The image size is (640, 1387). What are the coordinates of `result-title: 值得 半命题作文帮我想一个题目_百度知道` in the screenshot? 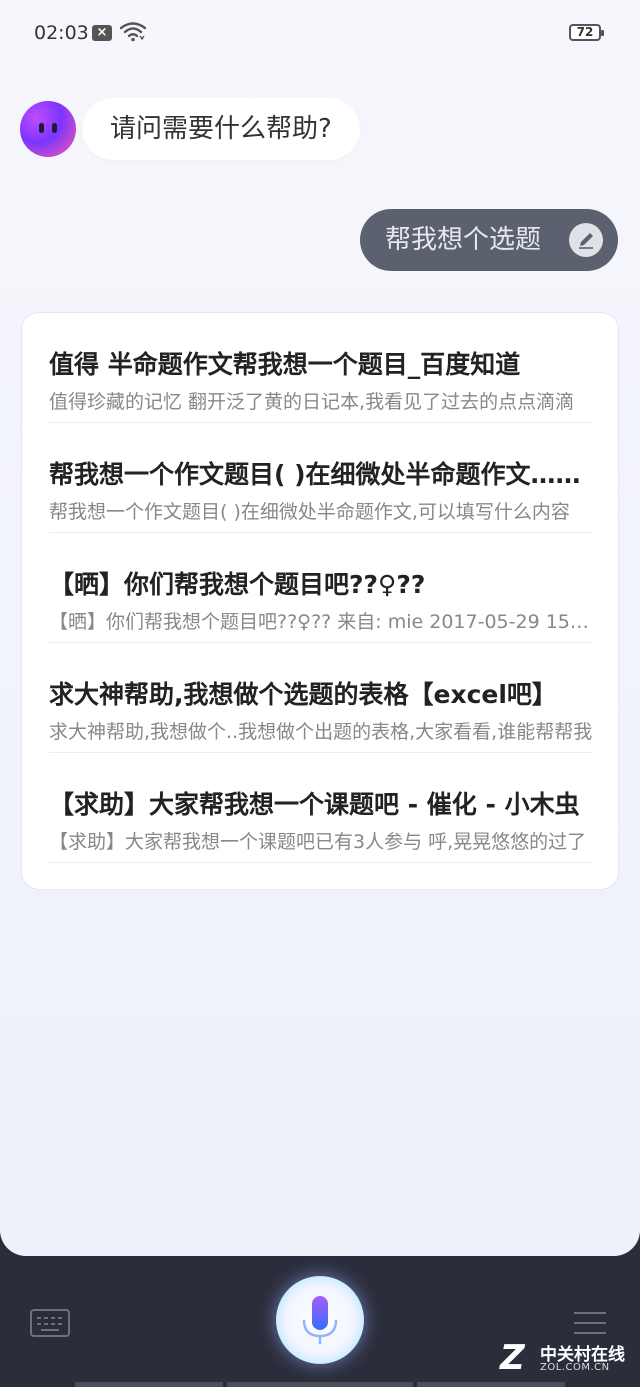 It's located at (285, 364).